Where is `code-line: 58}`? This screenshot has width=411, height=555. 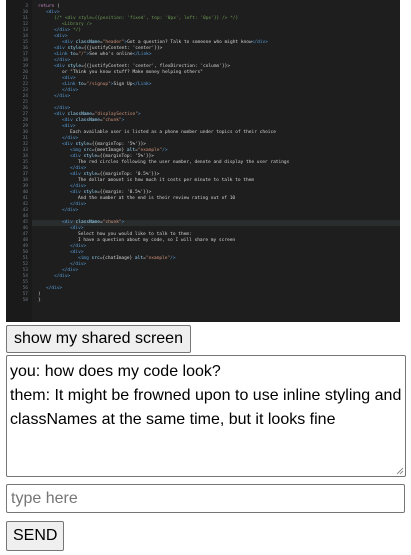
code-line: 58} is located at coordinates (203, 301).